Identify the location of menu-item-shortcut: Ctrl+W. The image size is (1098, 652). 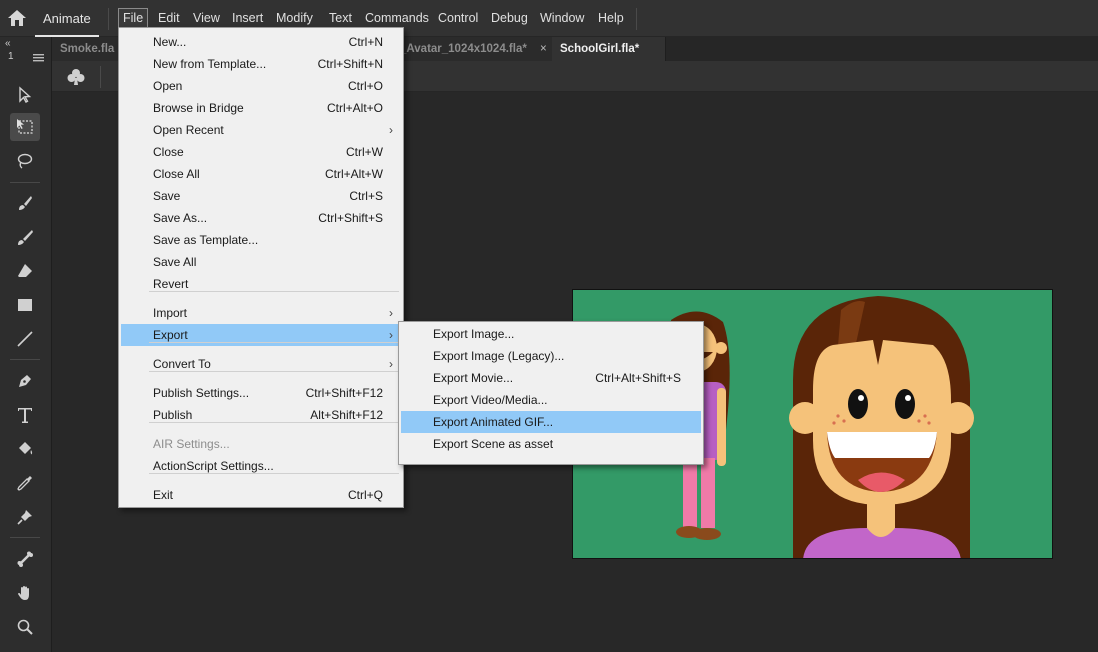
(364, 152).